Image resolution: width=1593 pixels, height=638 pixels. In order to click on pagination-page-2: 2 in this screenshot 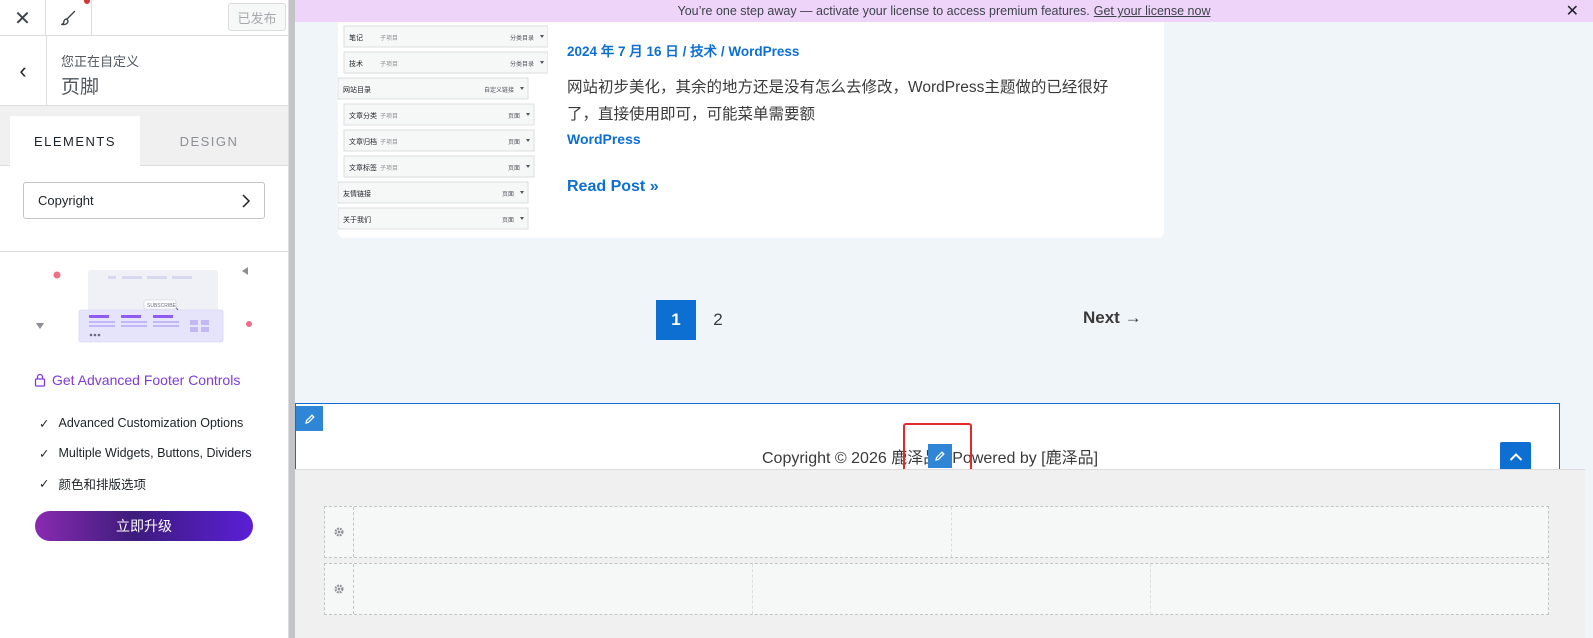, I will do `click(718, 320)`.